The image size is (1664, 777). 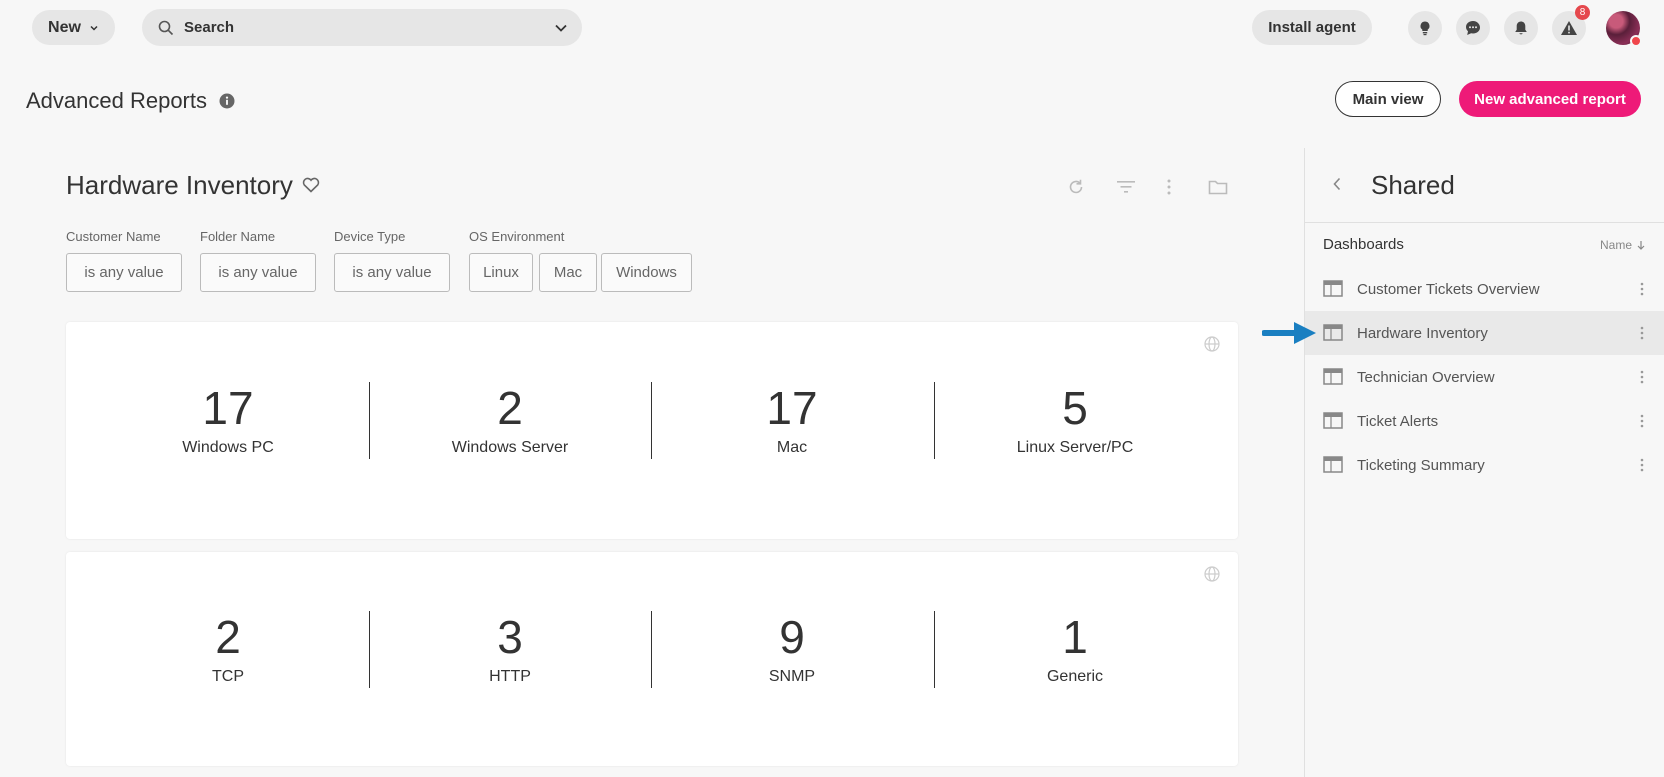 I want to click on new-button: New, so click(x=73, y=27).